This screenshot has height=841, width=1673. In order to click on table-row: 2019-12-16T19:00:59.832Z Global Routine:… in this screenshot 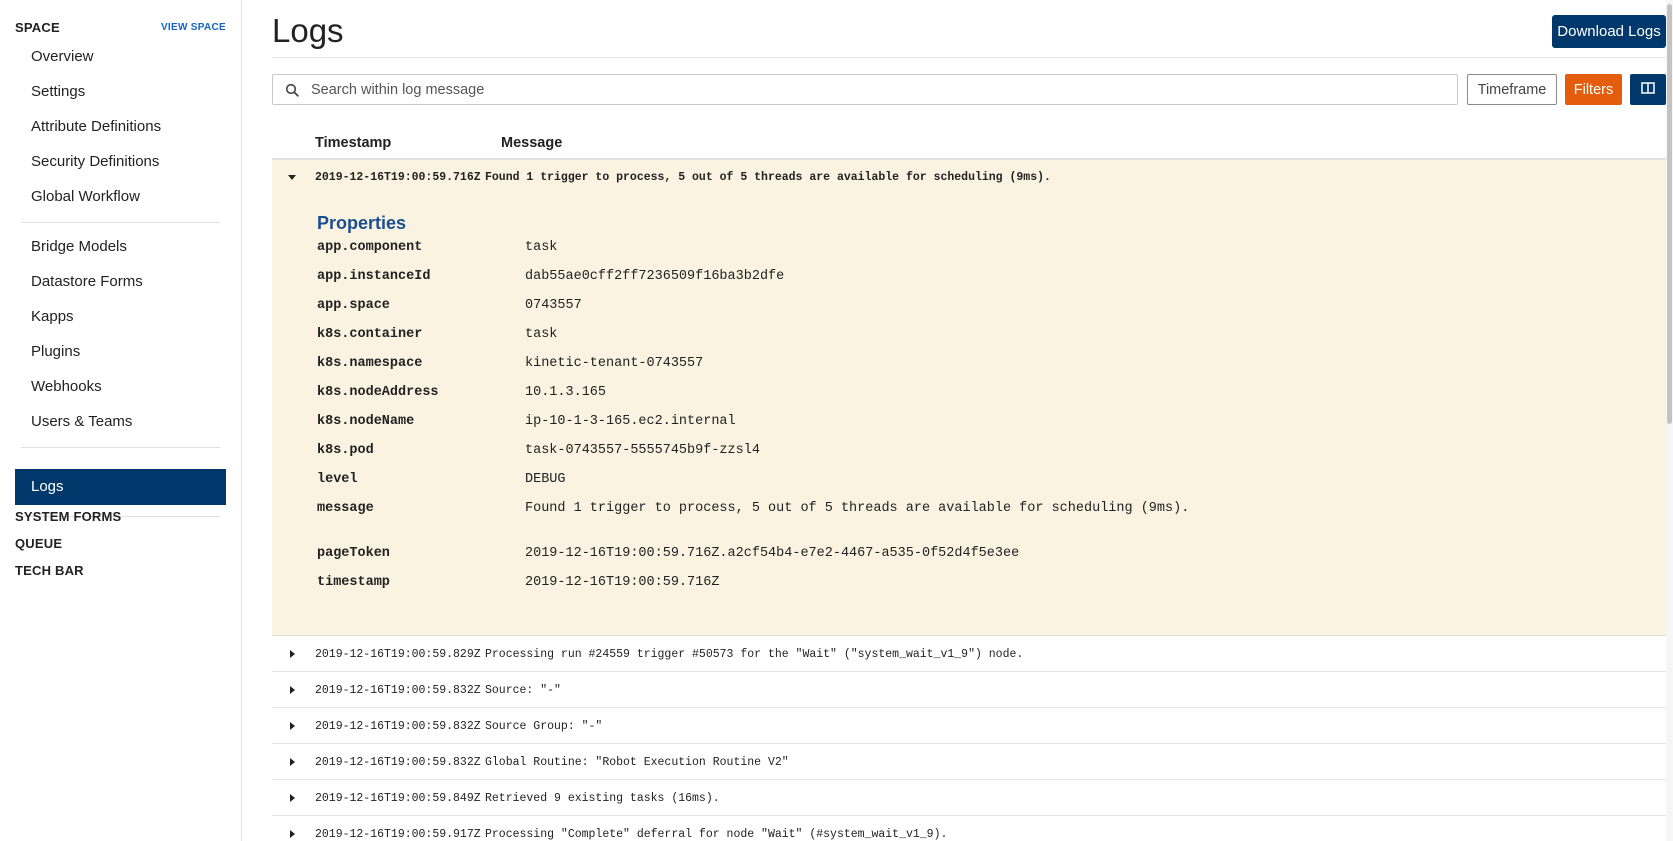, I will do `click(970, 762)`.